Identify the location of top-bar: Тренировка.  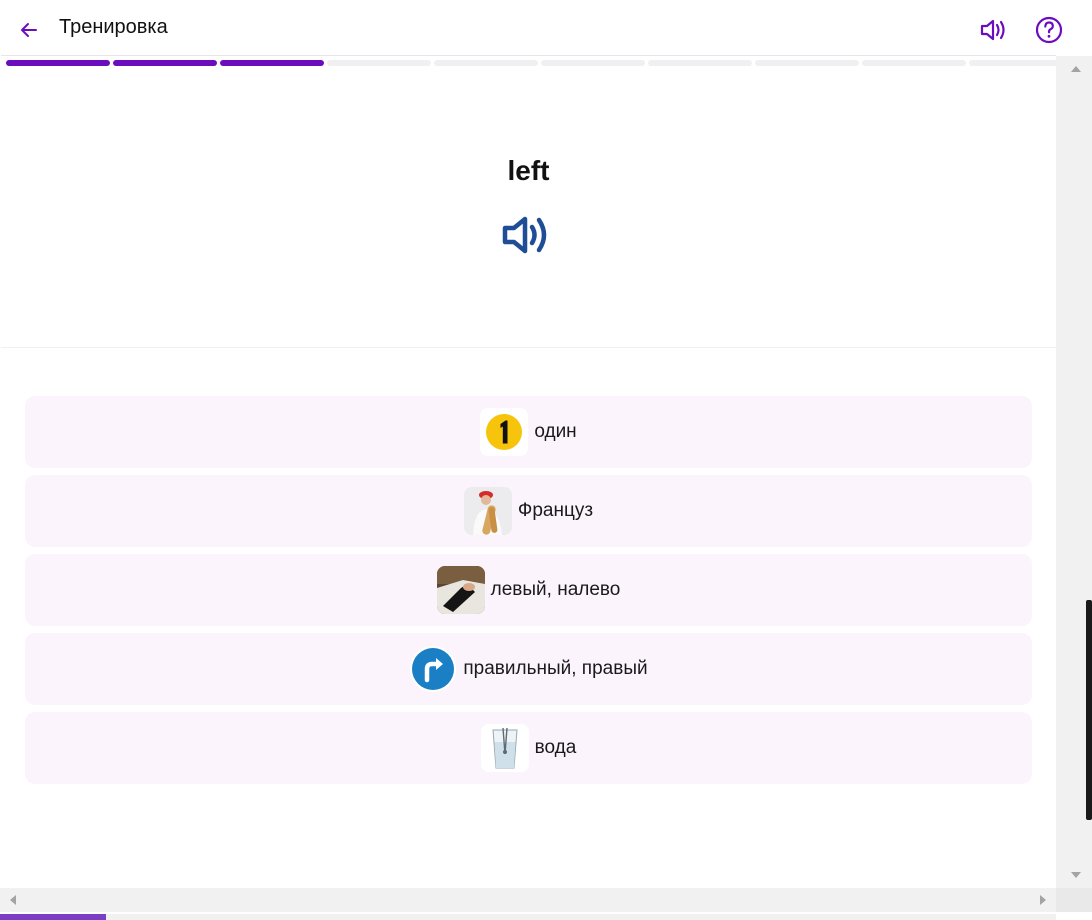
(532, 29).